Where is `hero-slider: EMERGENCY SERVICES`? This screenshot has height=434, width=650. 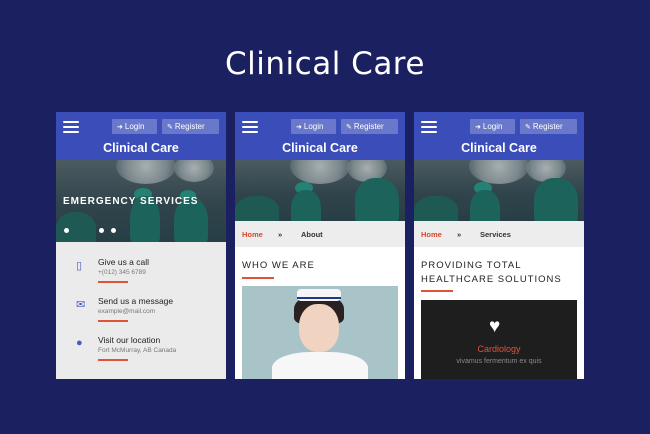
hero-slider: EMERGENCY SERVICES is located at coordinates (141, 201).